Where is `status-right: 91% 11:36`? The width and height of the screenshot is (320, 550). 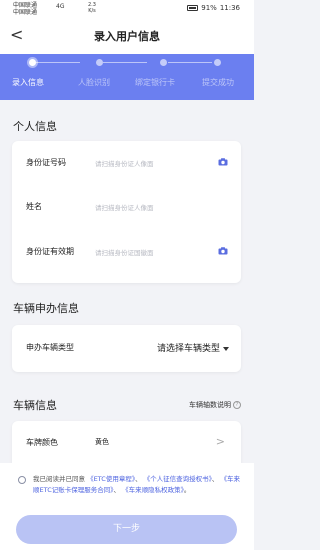
status-right: 91% 11:36 is located at coordinates (213, 8).